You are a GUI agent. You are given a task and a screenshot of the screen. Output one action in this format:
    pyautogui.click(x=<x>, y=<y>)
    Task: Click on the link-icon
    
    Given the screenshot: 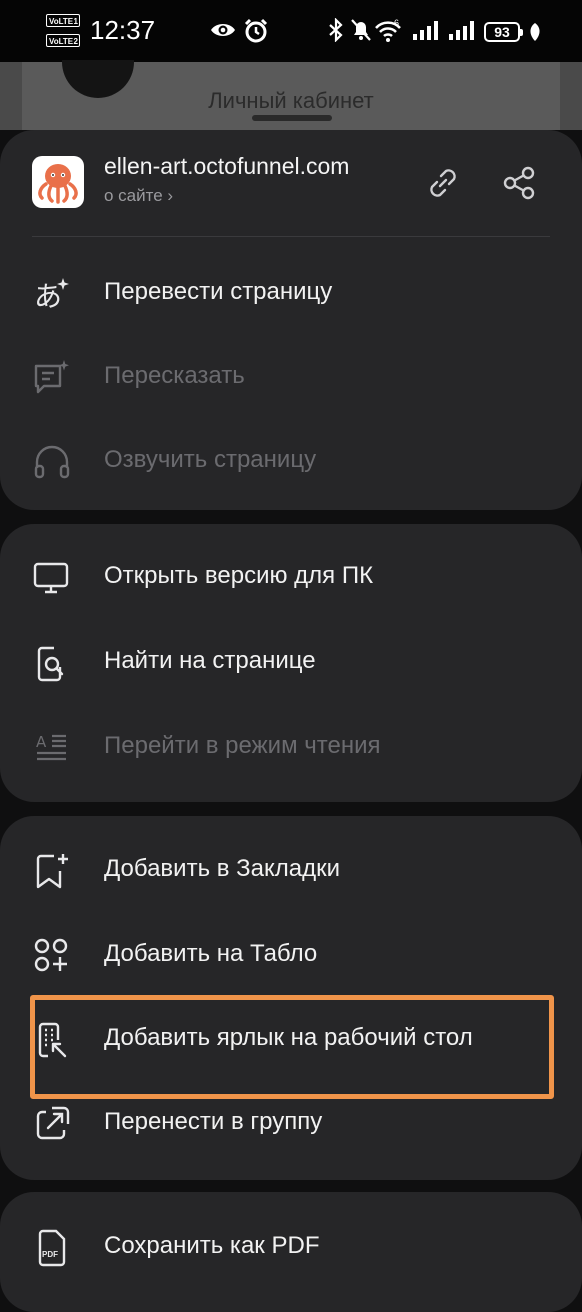 What is the action you would take?
    pyautogui.click(x=443, y=183)
    